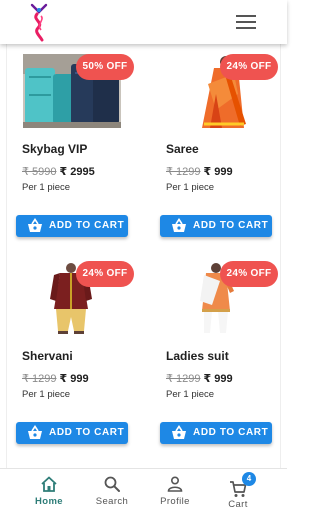 Image resolution: width=320 pixels, height=512 pixels. I want to click on nav-home-label: Home, so click(49, 501).